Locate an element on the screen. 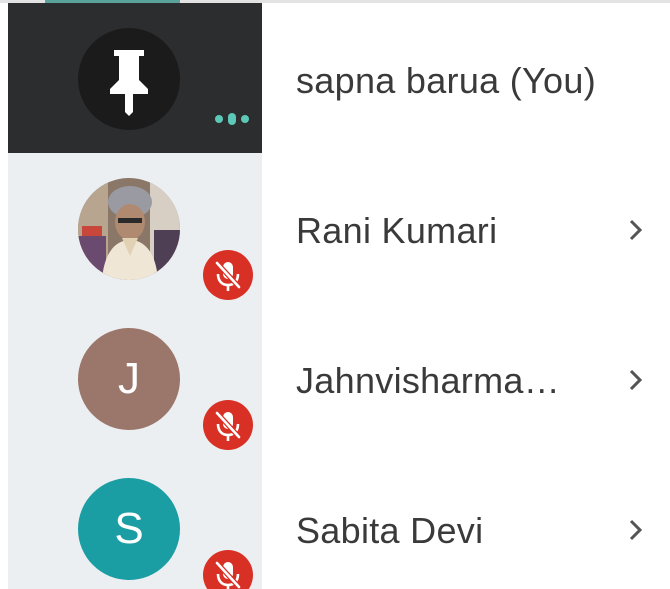 The width and height of the screenshot is (670, 589). avatar is located at coordinates (129, 79).